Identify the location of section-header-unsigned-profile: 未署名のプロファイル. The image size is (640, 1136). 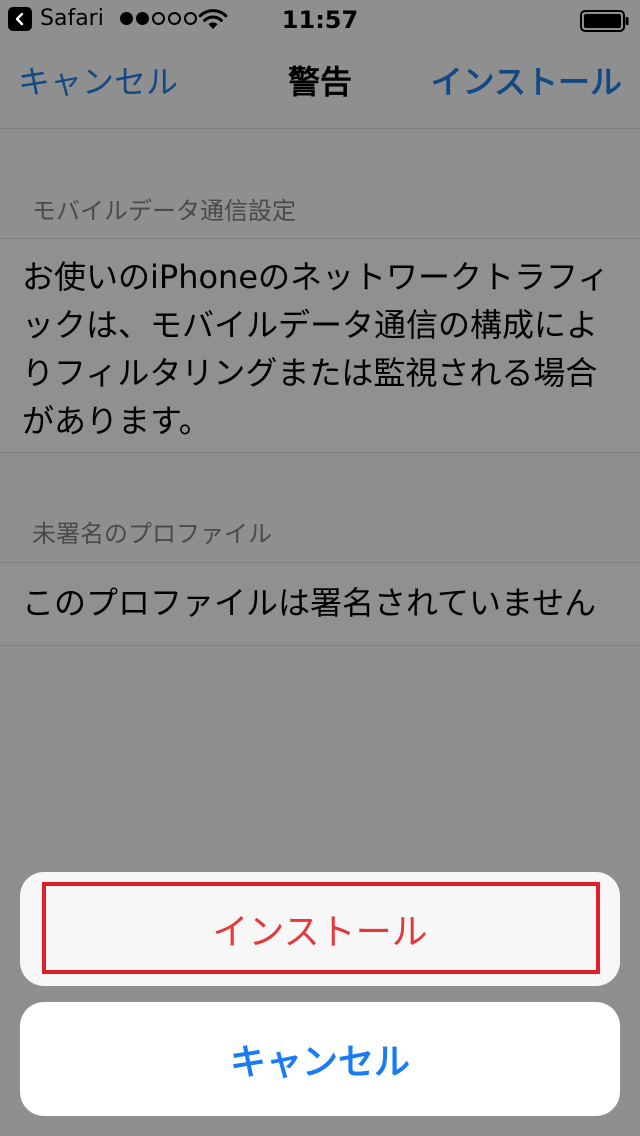
(152, 534).